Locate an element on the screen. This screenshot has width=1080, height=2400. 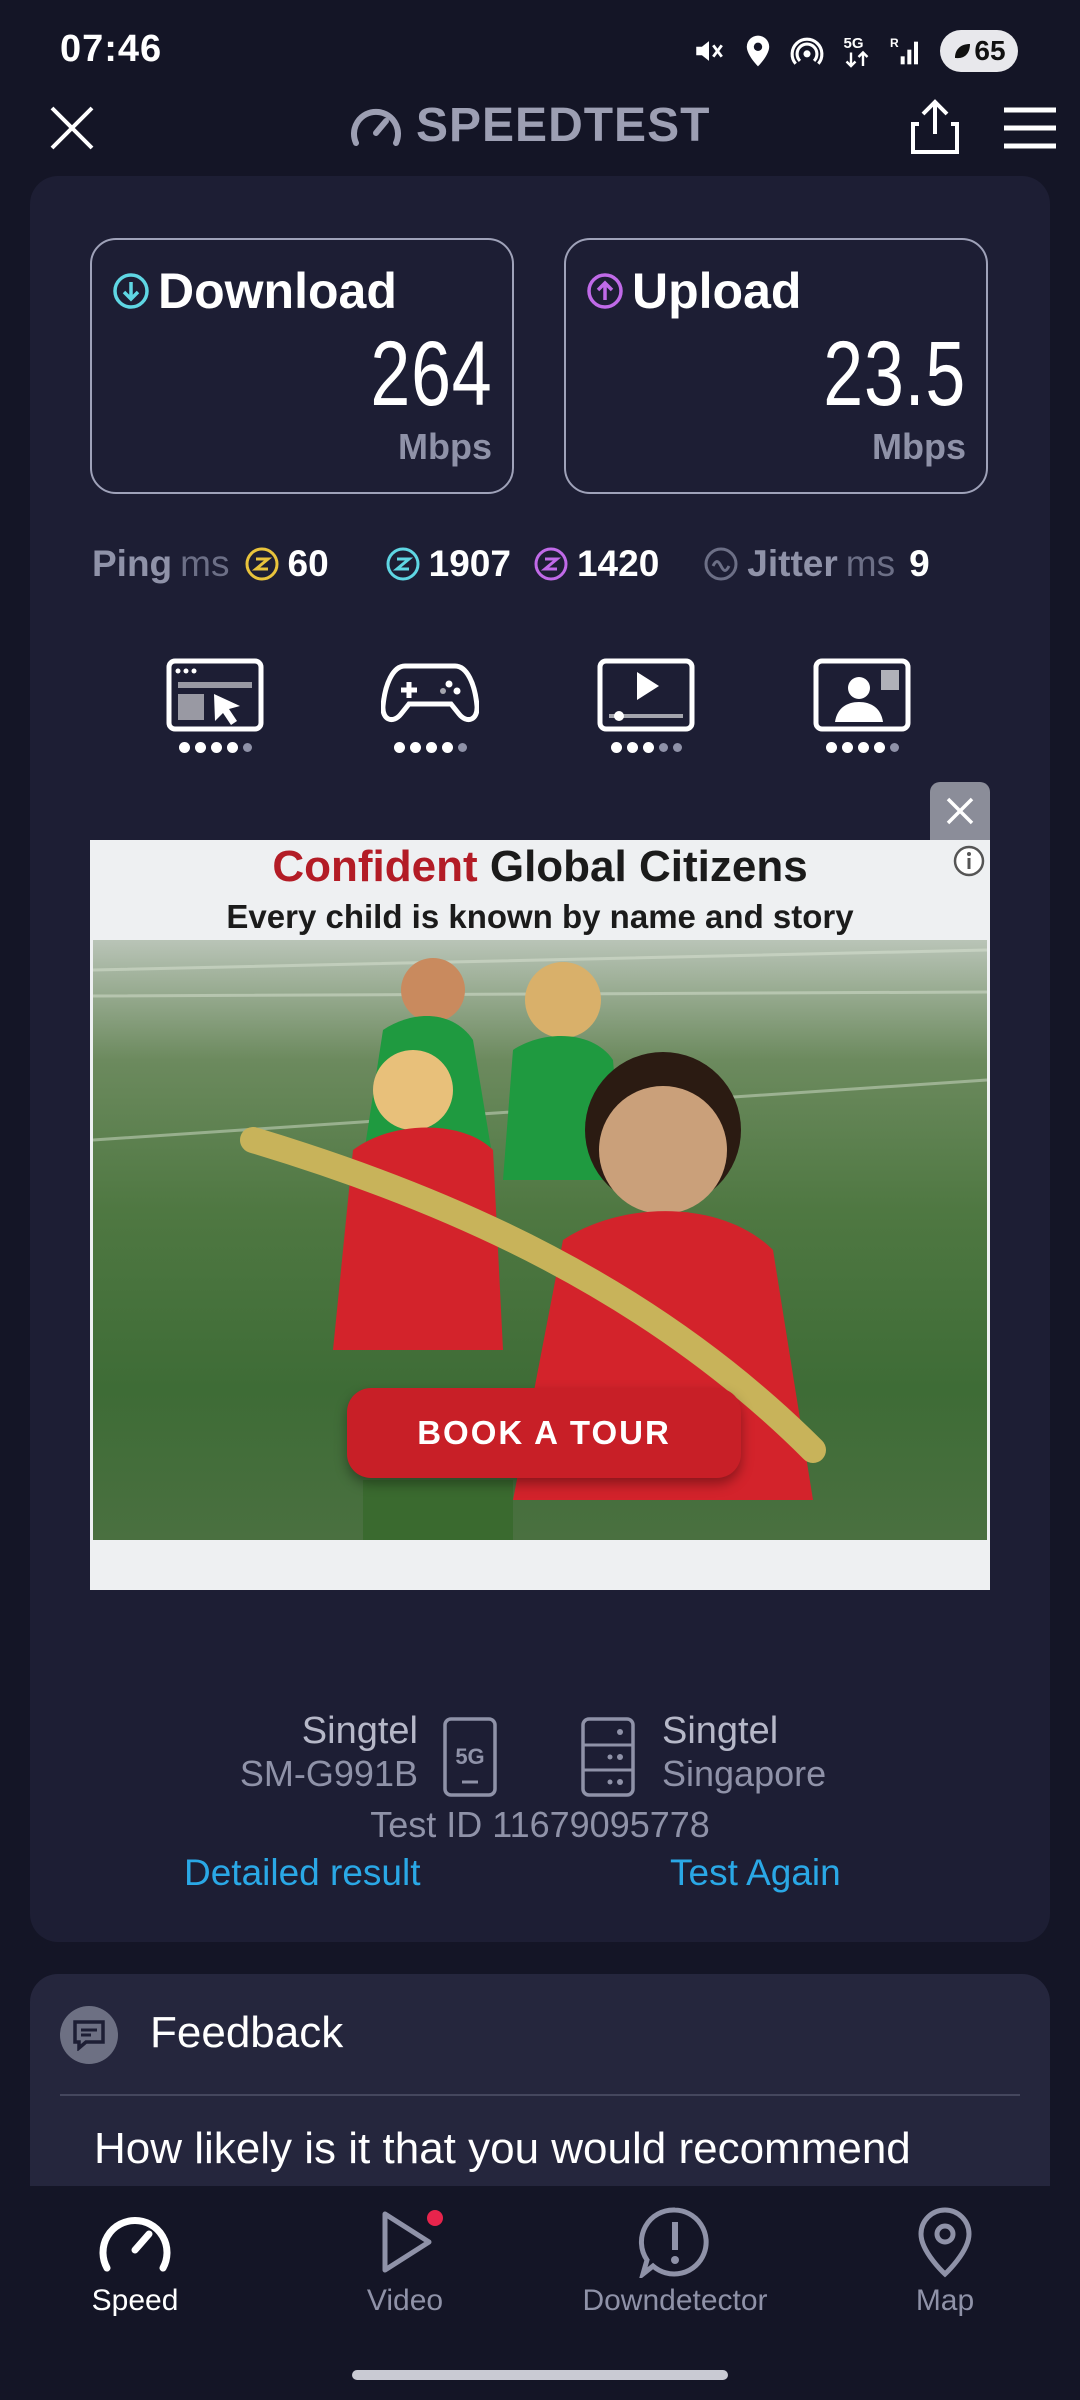
download-value: 264 is located at coordinates (430, 374).